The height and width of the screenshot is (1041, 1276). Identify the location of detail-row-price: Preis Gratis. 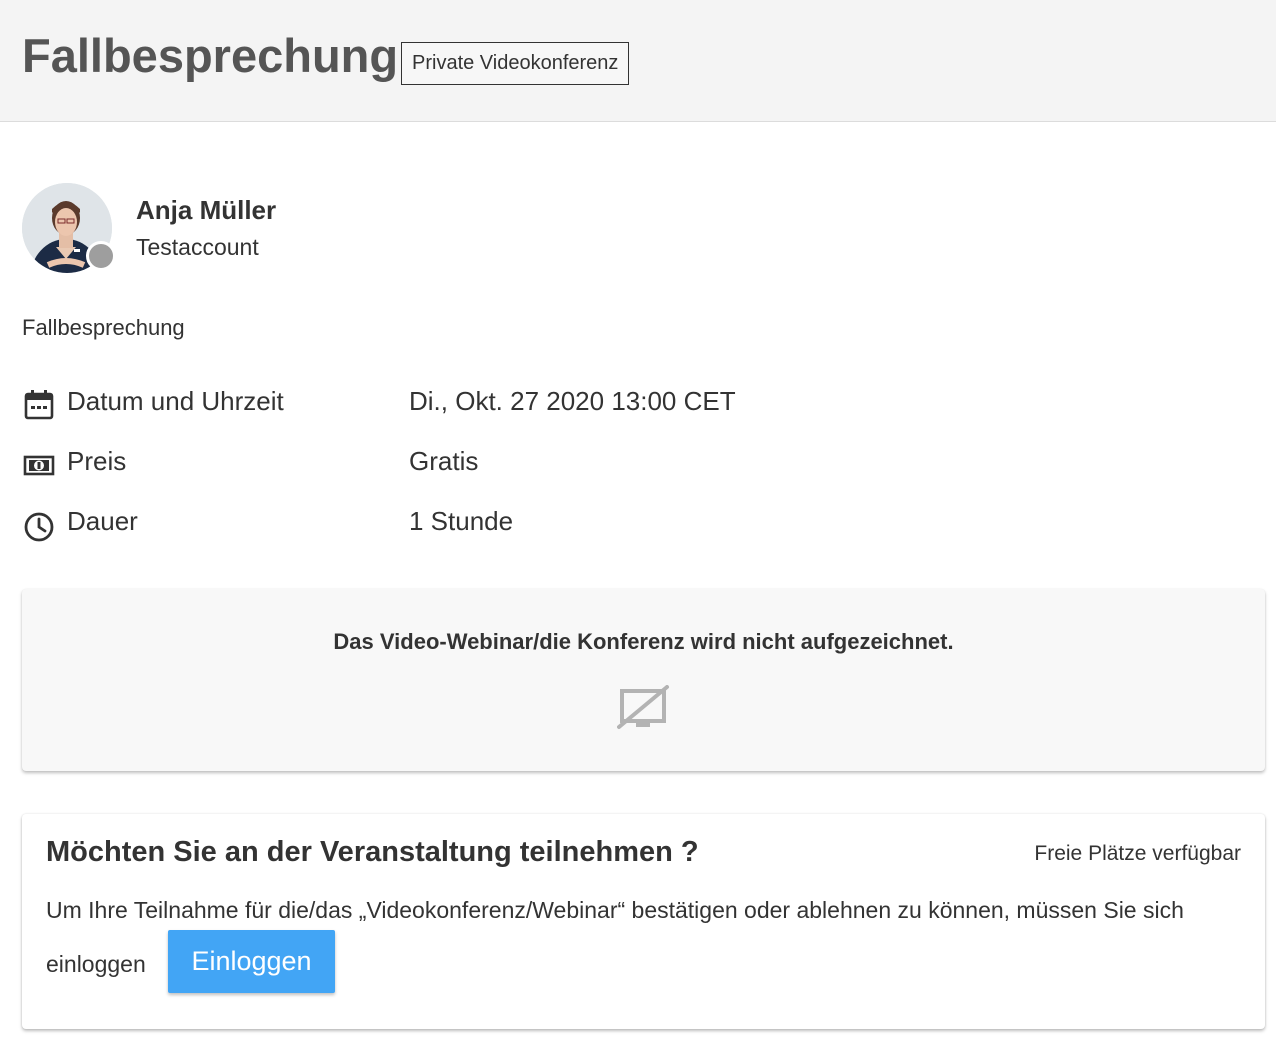
(472, 462).